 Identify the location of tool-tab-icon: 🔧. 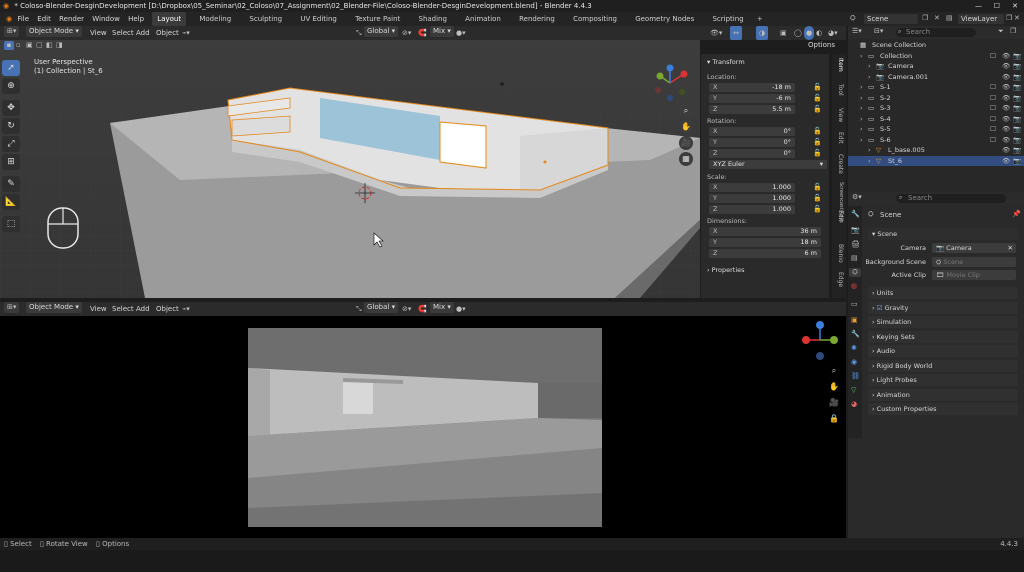
(855, 214).